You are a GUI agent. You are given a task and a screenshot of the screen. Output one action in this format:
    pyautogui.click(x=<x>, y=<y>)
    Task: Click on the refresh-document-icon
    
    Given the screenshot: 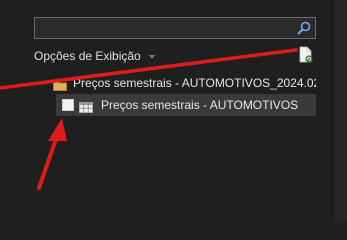 What is the action you would take?
    pyautogui.click(x=306, y=55)
    